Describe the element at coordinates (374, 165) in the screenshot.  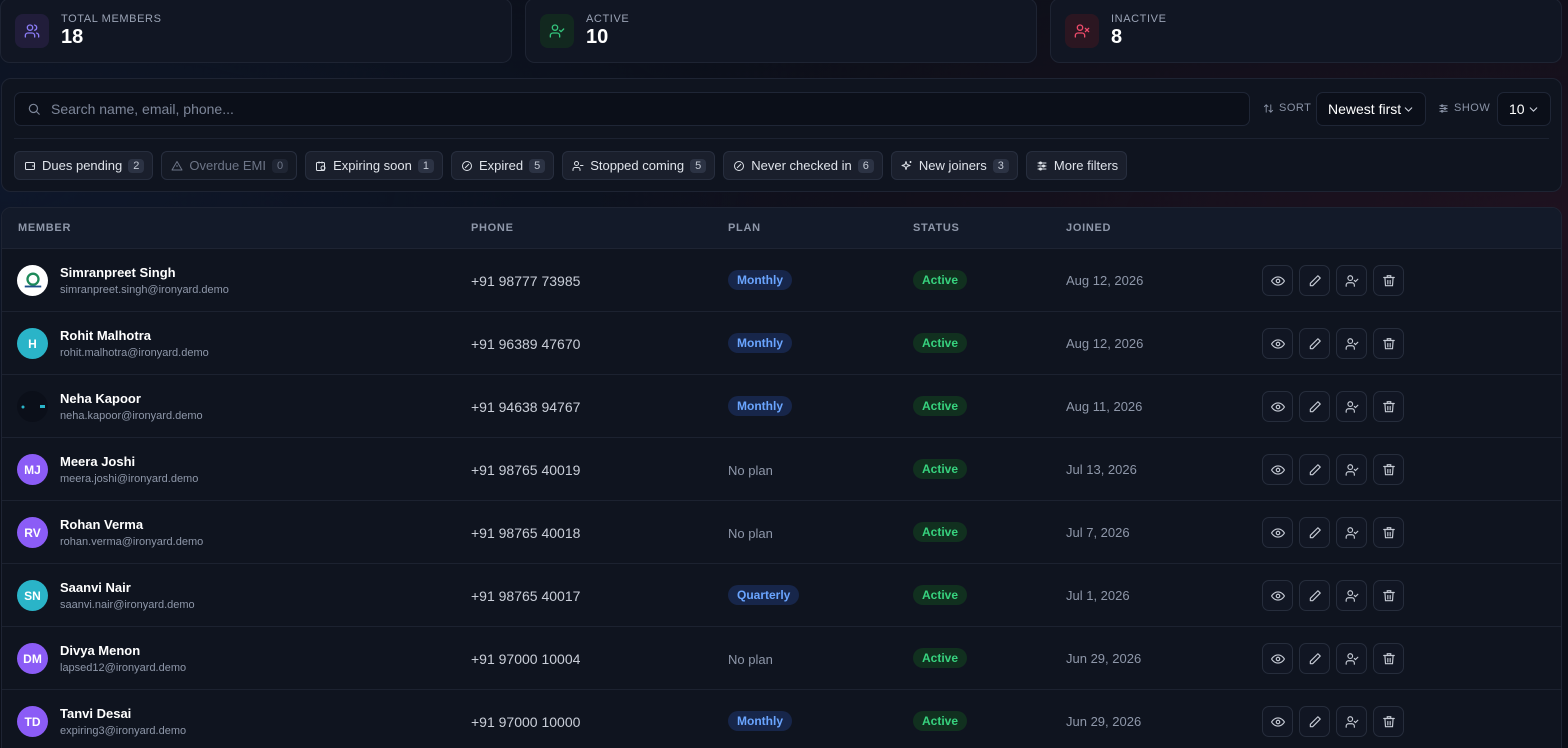
I see `chip-expiring-soon: Expiring soon 1` at that location.